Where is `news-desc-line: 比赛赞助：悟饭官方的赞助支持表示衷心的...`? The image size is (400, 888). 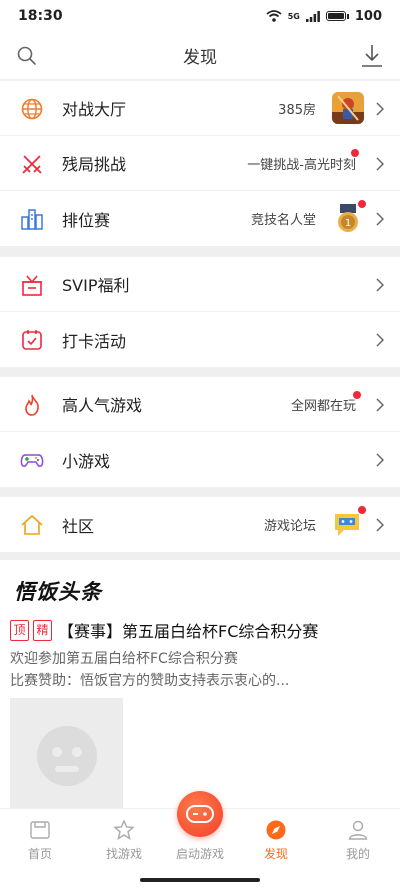
news-desc-line: 比赛赞助：悟饭官方的赞助支持表示衷心的... is located at coordinates (150, 681).